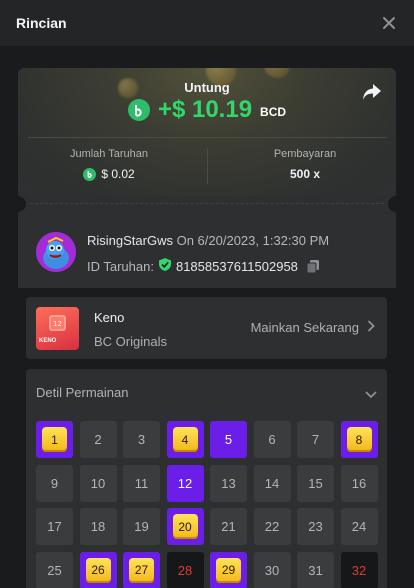 The width and height of the screenshot is (414, 588). Describe the element at coordinates (359, 526) in the screenshot. I see `keno-cell: 24` at that location.